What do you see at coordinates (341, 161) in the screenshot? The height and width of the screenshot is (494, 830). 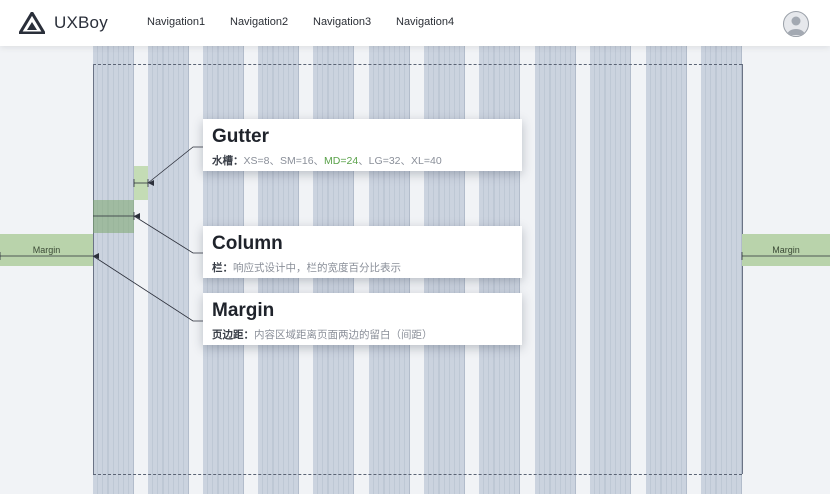 I see `gutter-desc-highlight: MD=24` at bounding box center [341, 161].